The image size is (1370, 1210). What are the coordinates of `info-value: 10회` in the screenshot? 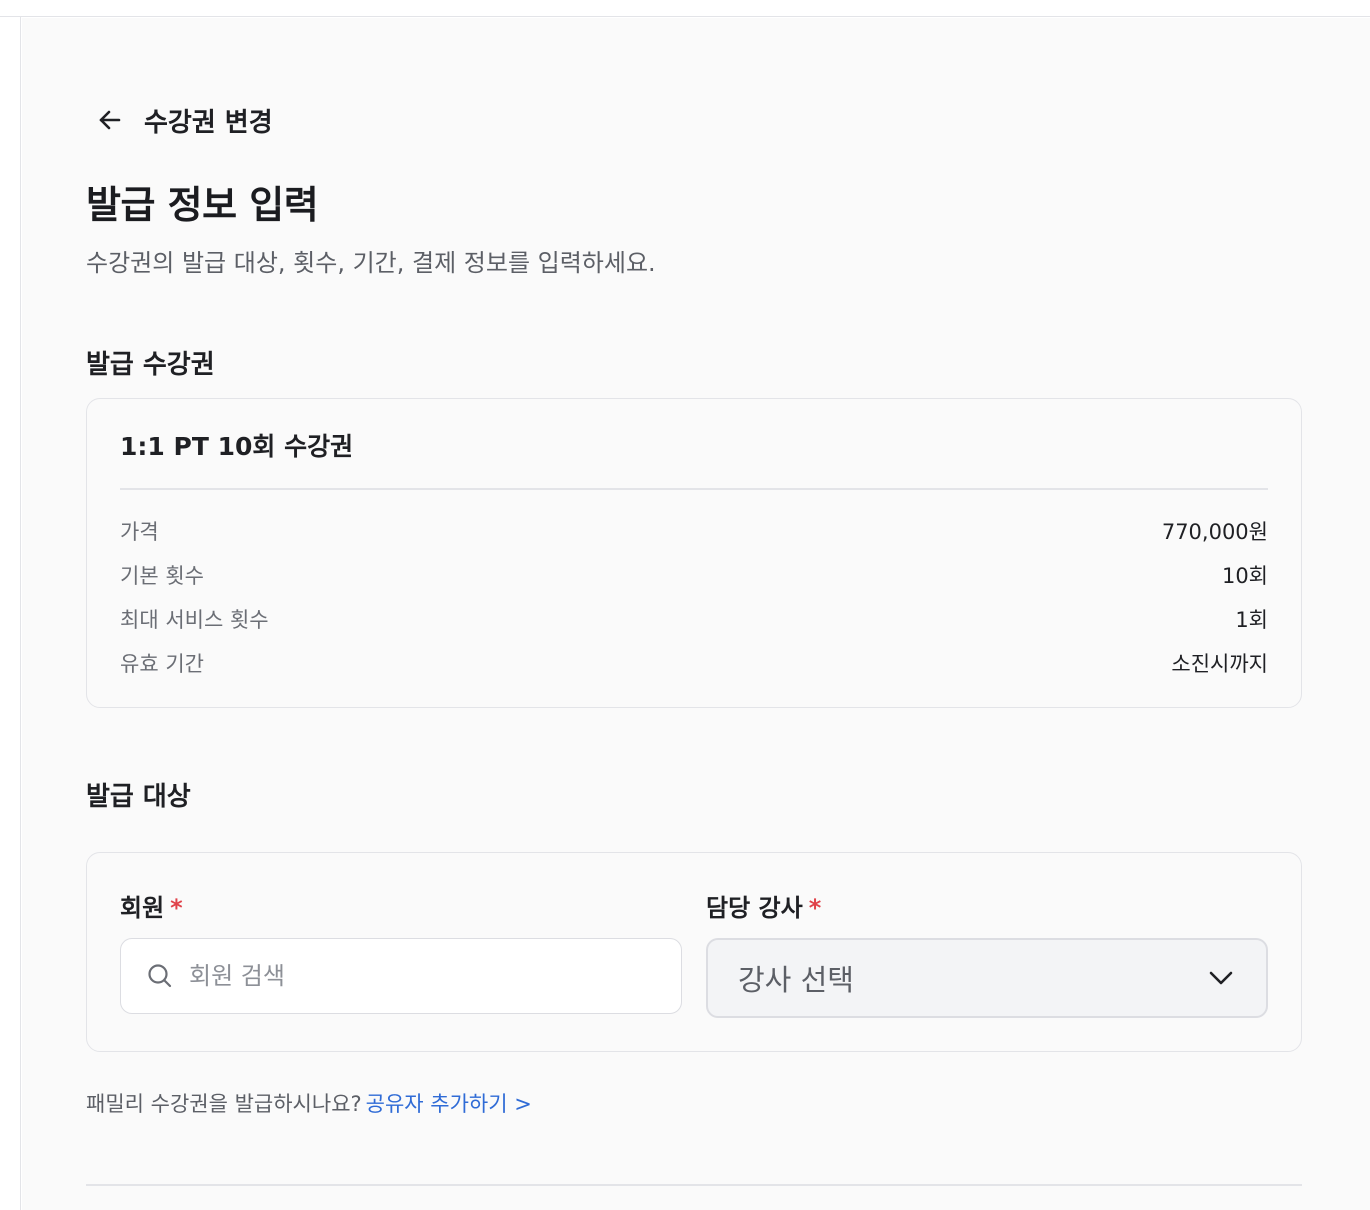 It's located at (1244, 576).